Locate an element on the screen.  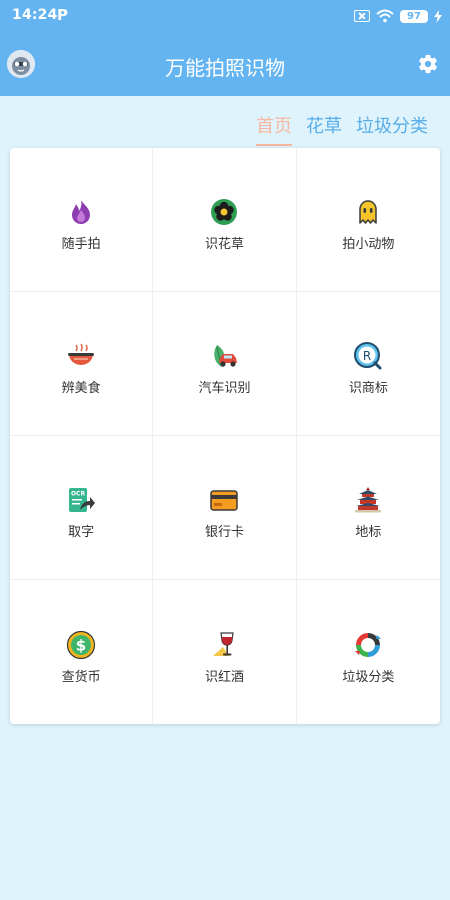
page-title: 万能拍照识物 is located at coordinates (225, 68).